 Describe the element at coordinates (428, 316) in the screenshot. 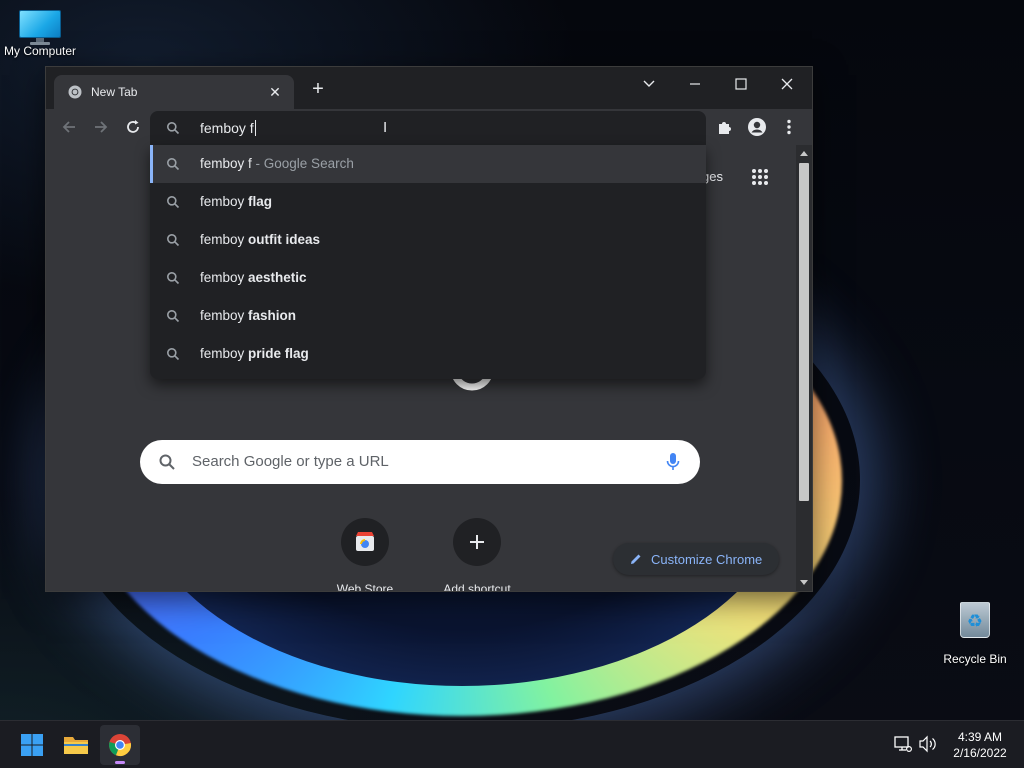

I see `suggestion-item: femboy fashion` at that location.